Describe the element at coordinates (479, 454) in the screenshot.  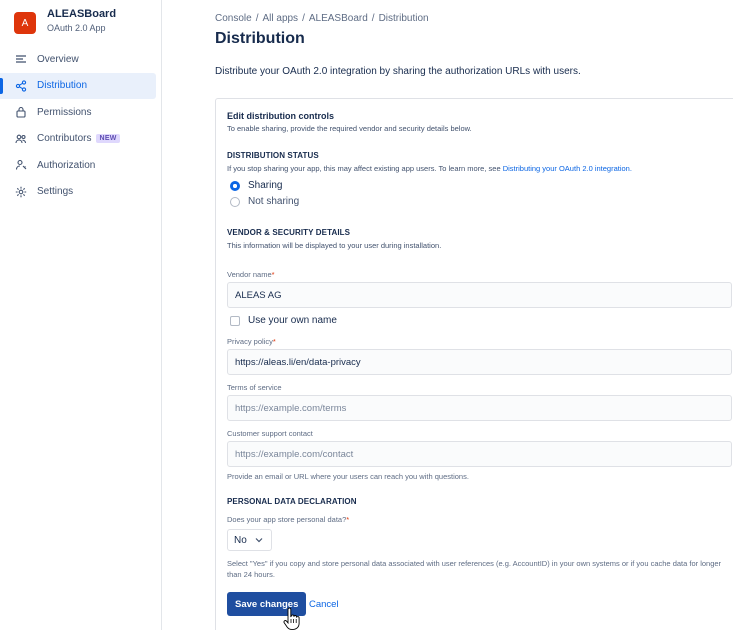
I see `support-contact-field: https://example.com/contact` at that location.